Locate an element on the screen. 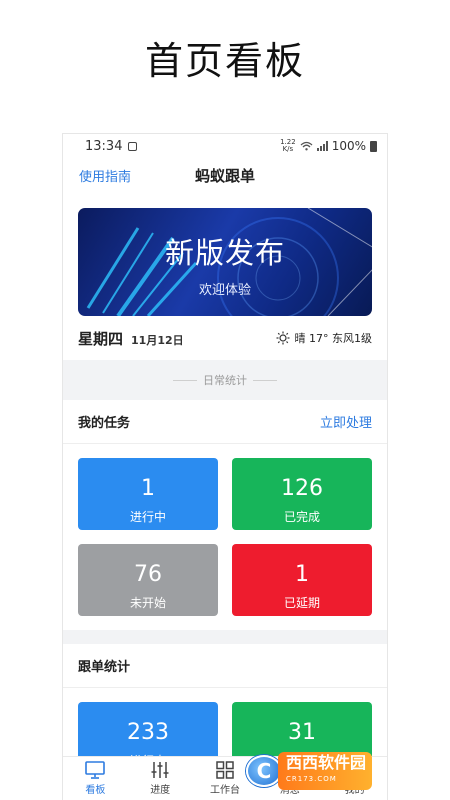 Image resolution: width=450 pixels, height=800 pixels. status-bar: 13:34 1.22 K/s 100% is located at coordinates (225, 146).